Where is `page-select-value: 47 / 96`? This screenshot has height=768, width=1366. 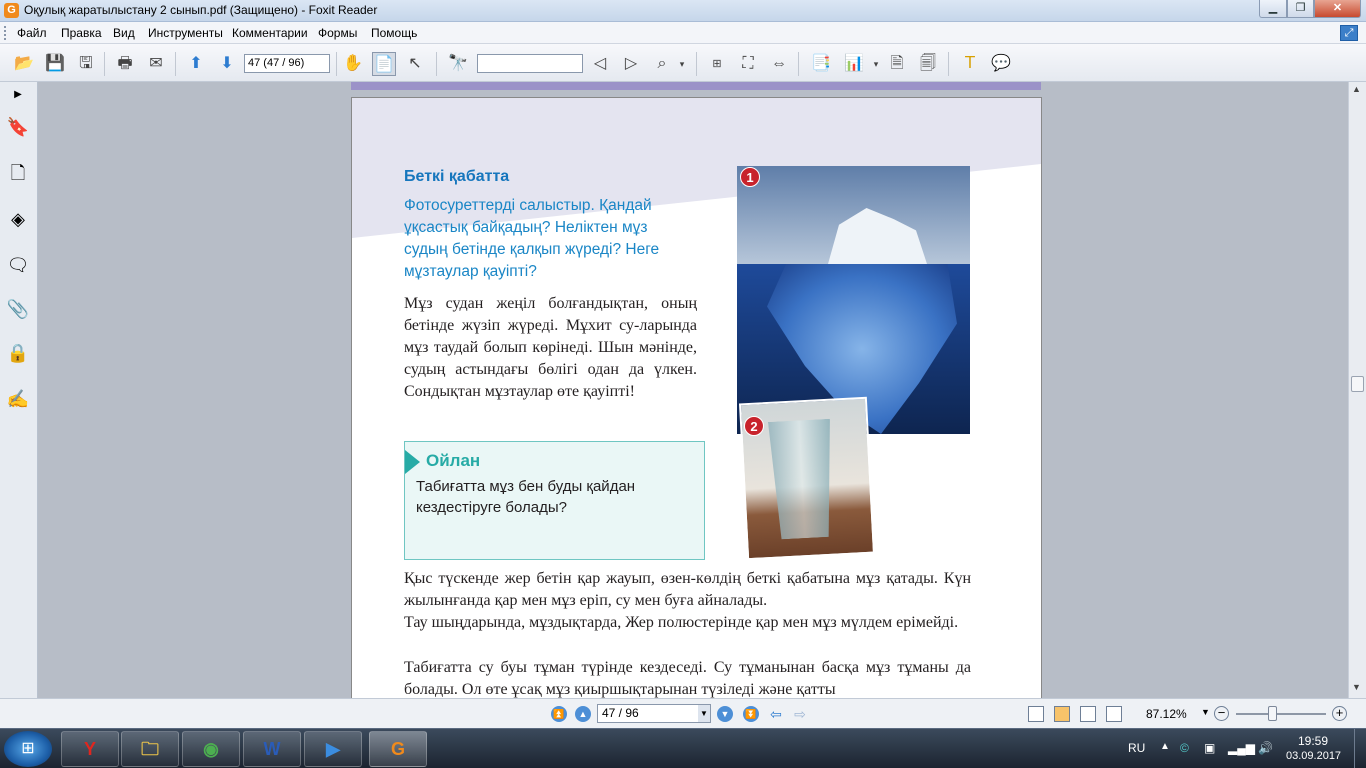 page-select-value: 47 / 96 is located at coordinates (620, 713).